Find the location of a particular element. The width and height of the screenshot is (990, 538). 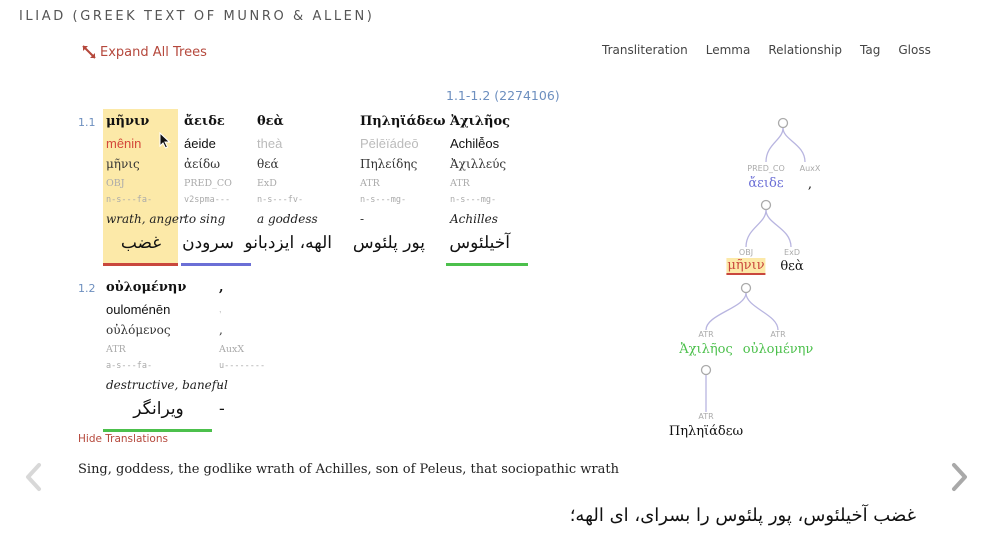

toggle-relationship: Relationship is located at coordinates (805, 50).